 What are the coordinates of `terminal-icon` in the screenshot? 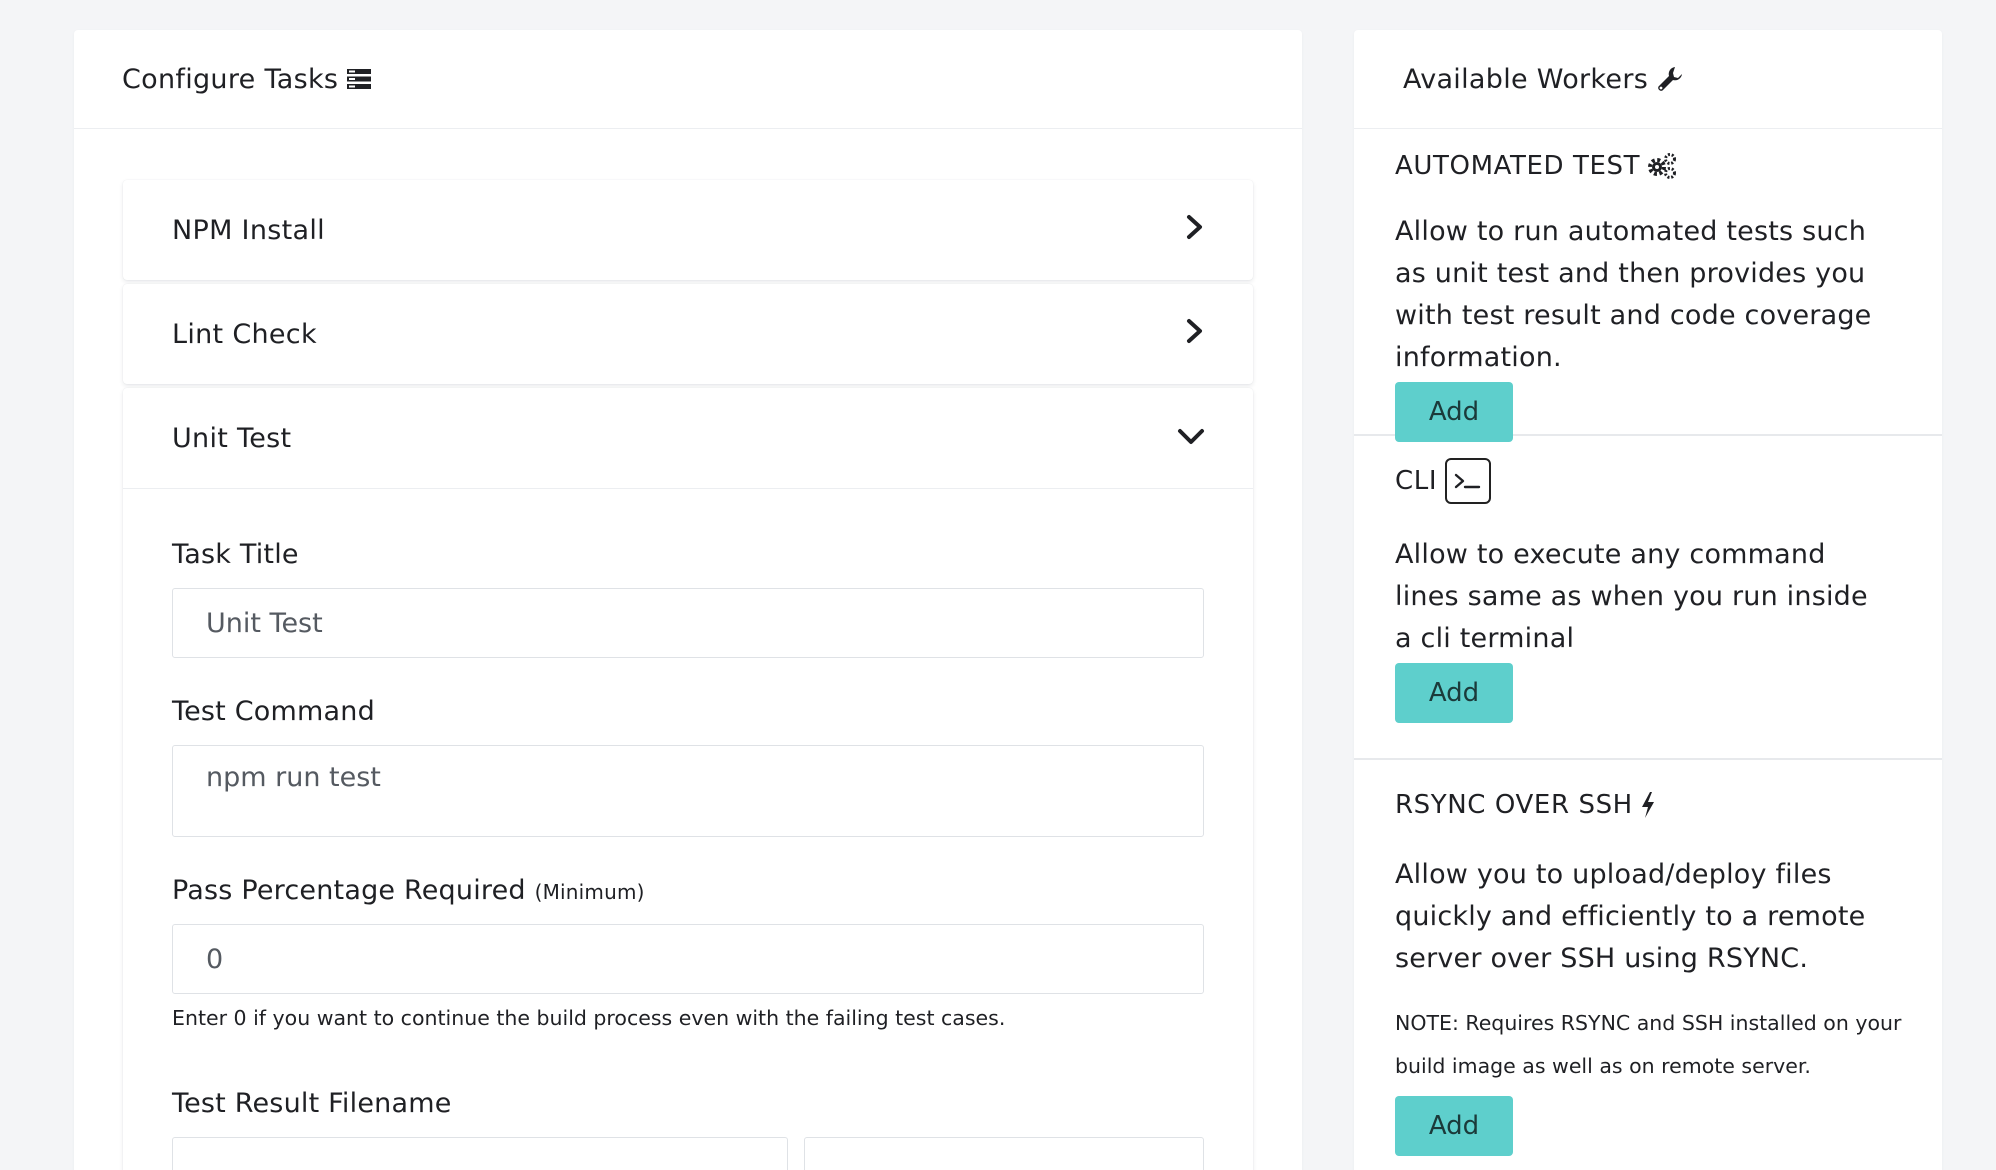 It's located at (1468, 481).